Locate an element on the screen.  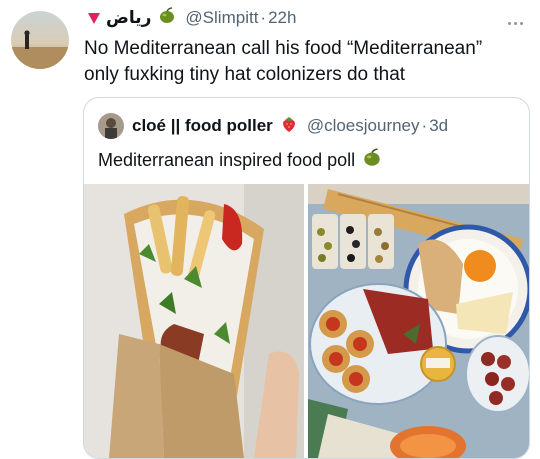
tweet-time: 22h is located at coordinates (282, 18).